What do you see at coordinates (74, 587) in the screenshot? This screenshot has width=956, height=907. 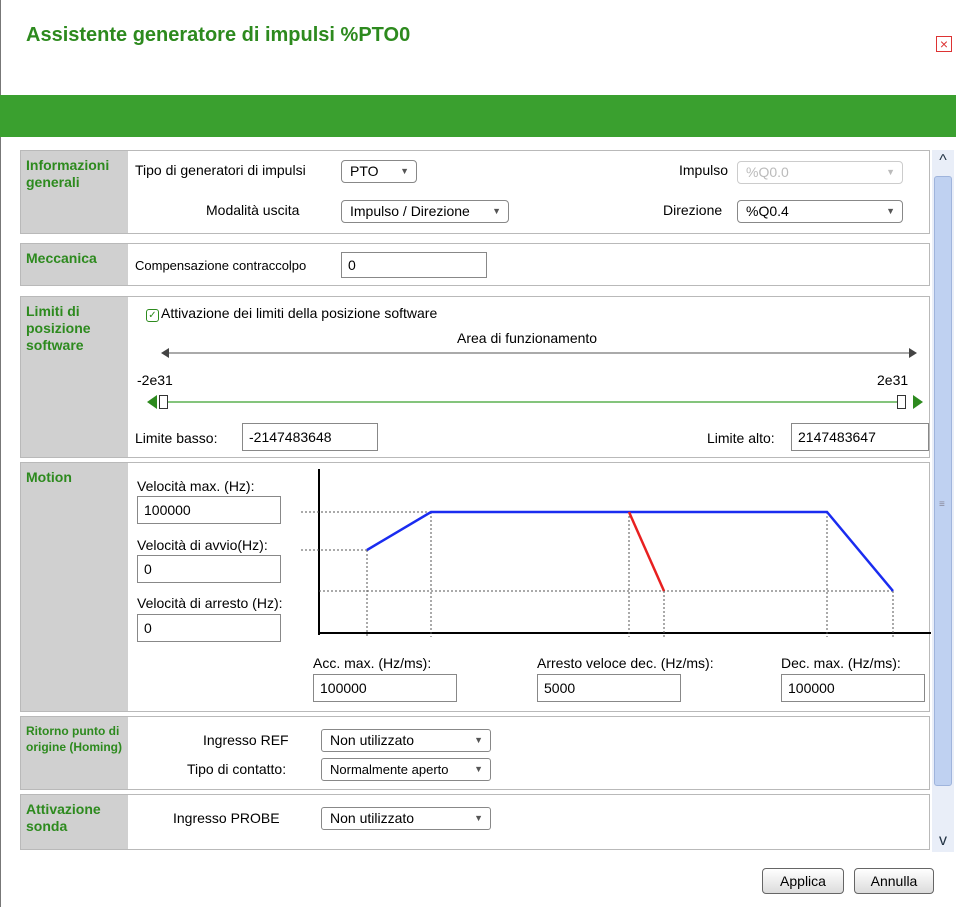 I see `section-label-motion: Motion` at bounding box center [74, 587].